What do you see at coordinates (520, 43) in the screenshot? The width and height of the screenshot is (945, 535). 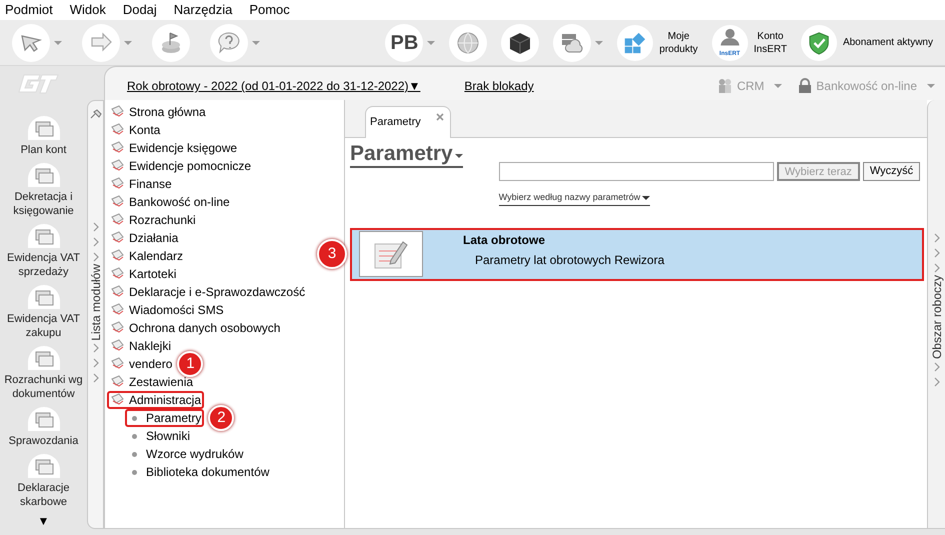 I see `toolbar-button` at bounding box center [520, 43].